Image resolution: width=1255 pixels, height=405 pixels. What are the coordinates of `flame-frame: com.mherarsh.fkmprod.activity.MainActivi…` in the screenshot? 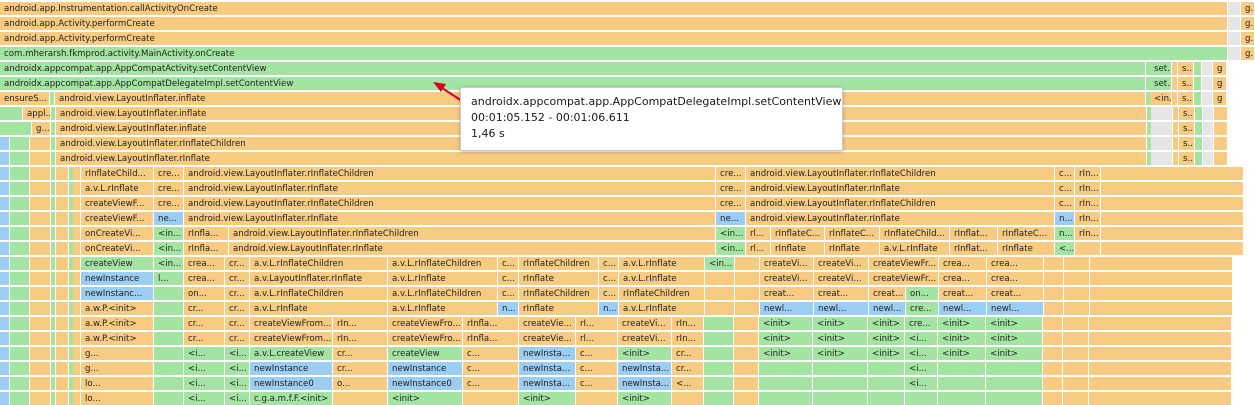 It's located at (614, 54).